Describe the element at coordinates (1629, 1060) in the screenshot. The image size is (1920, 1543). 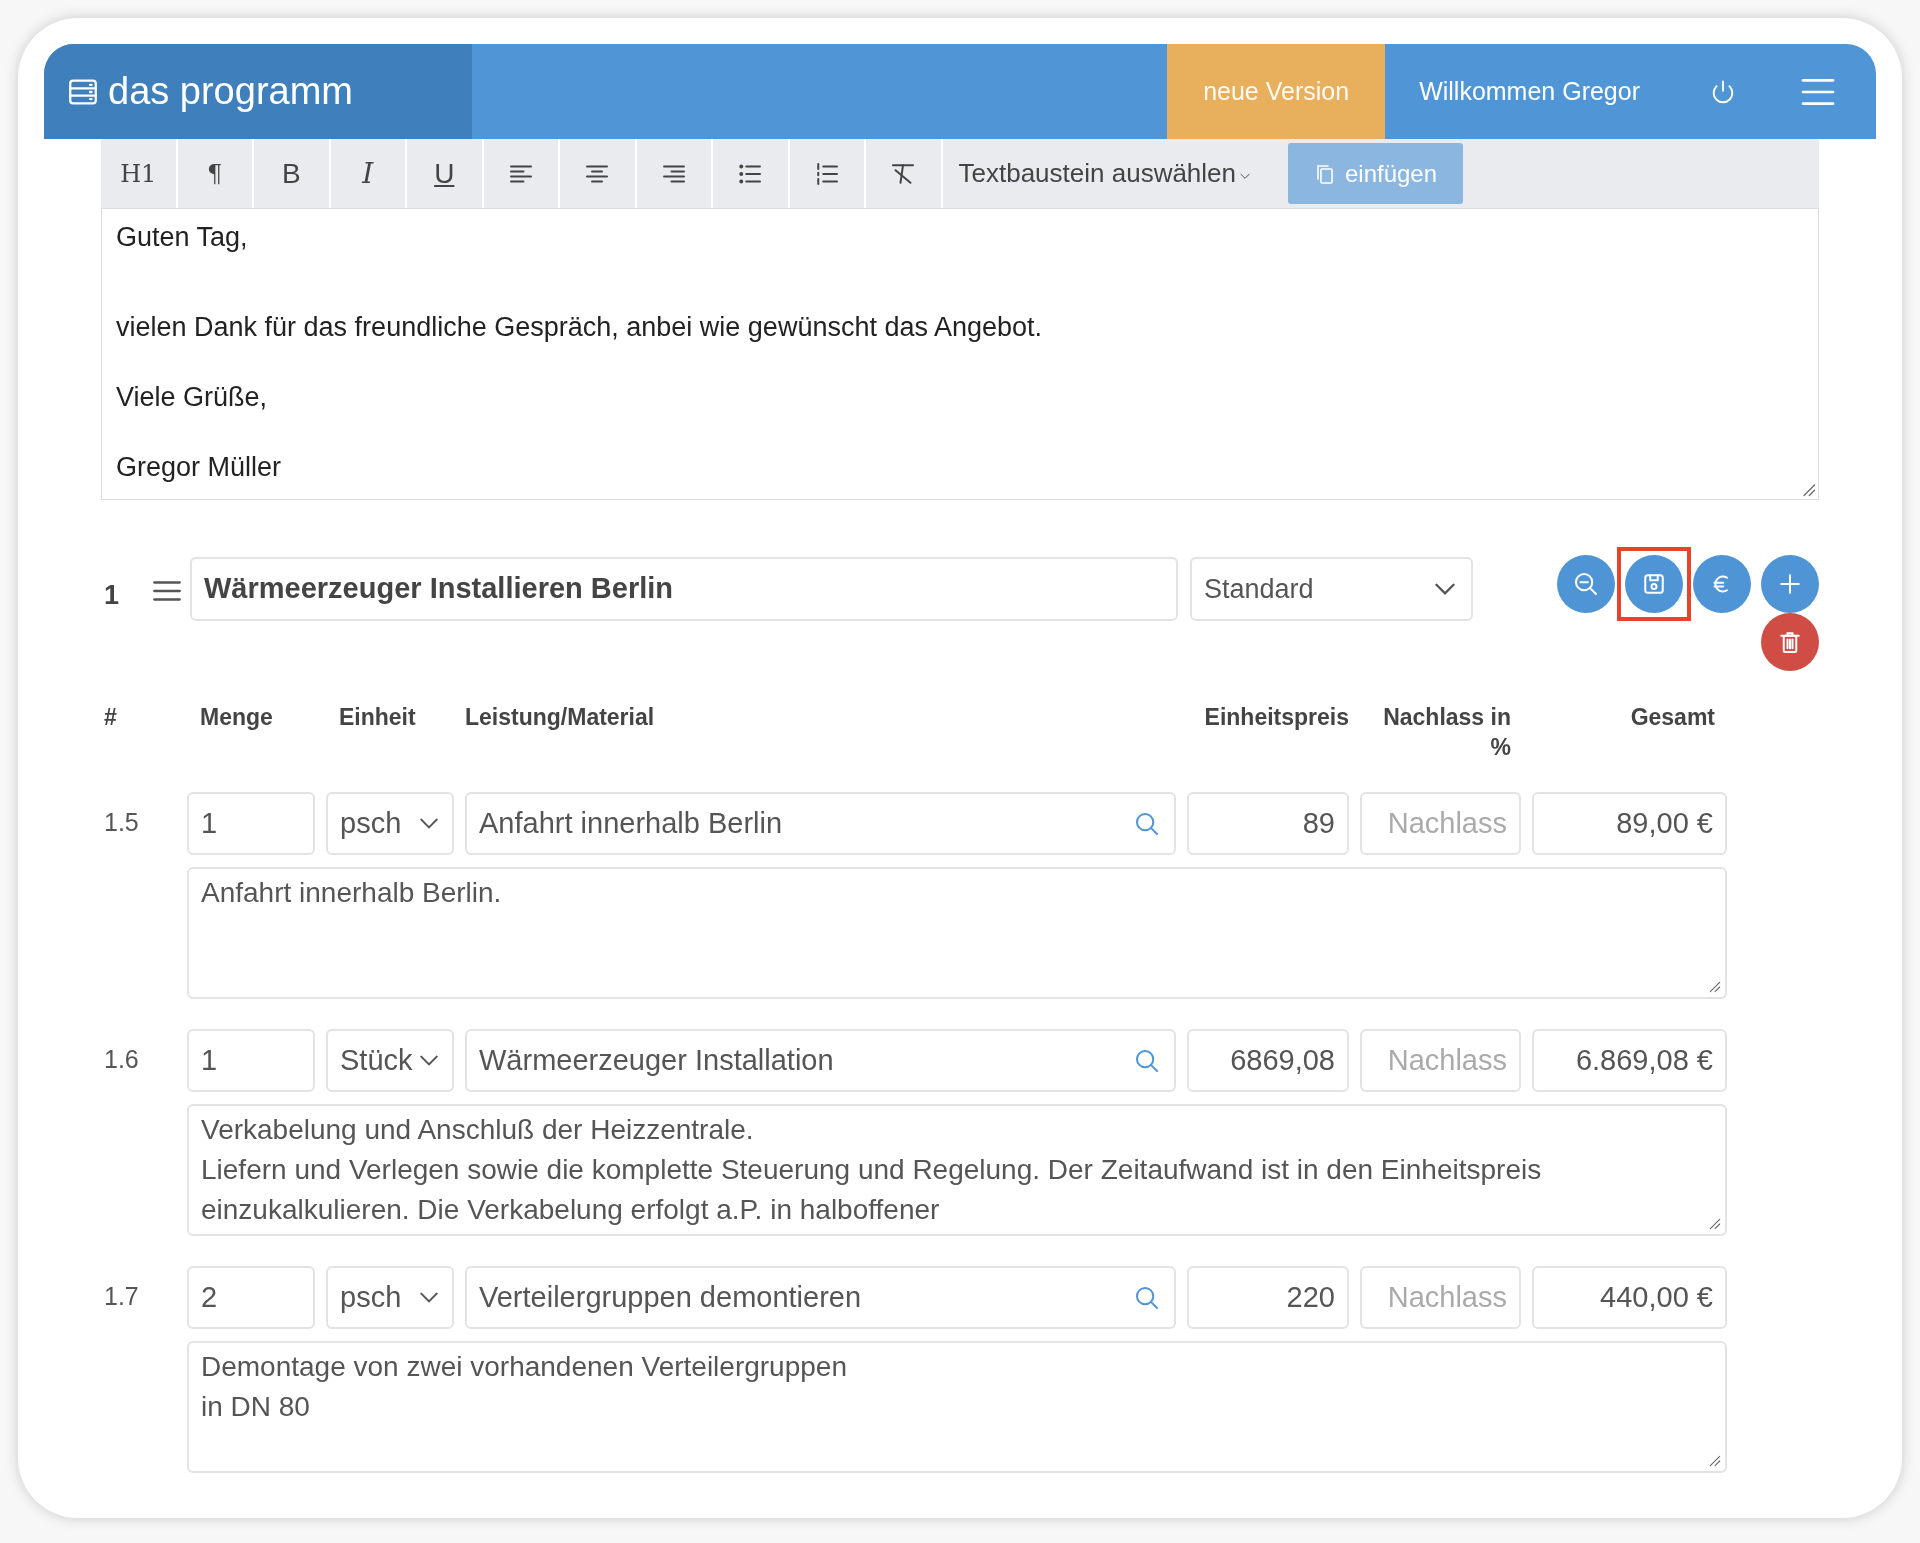
I see `total-field: 6.869,08 €` at that location.